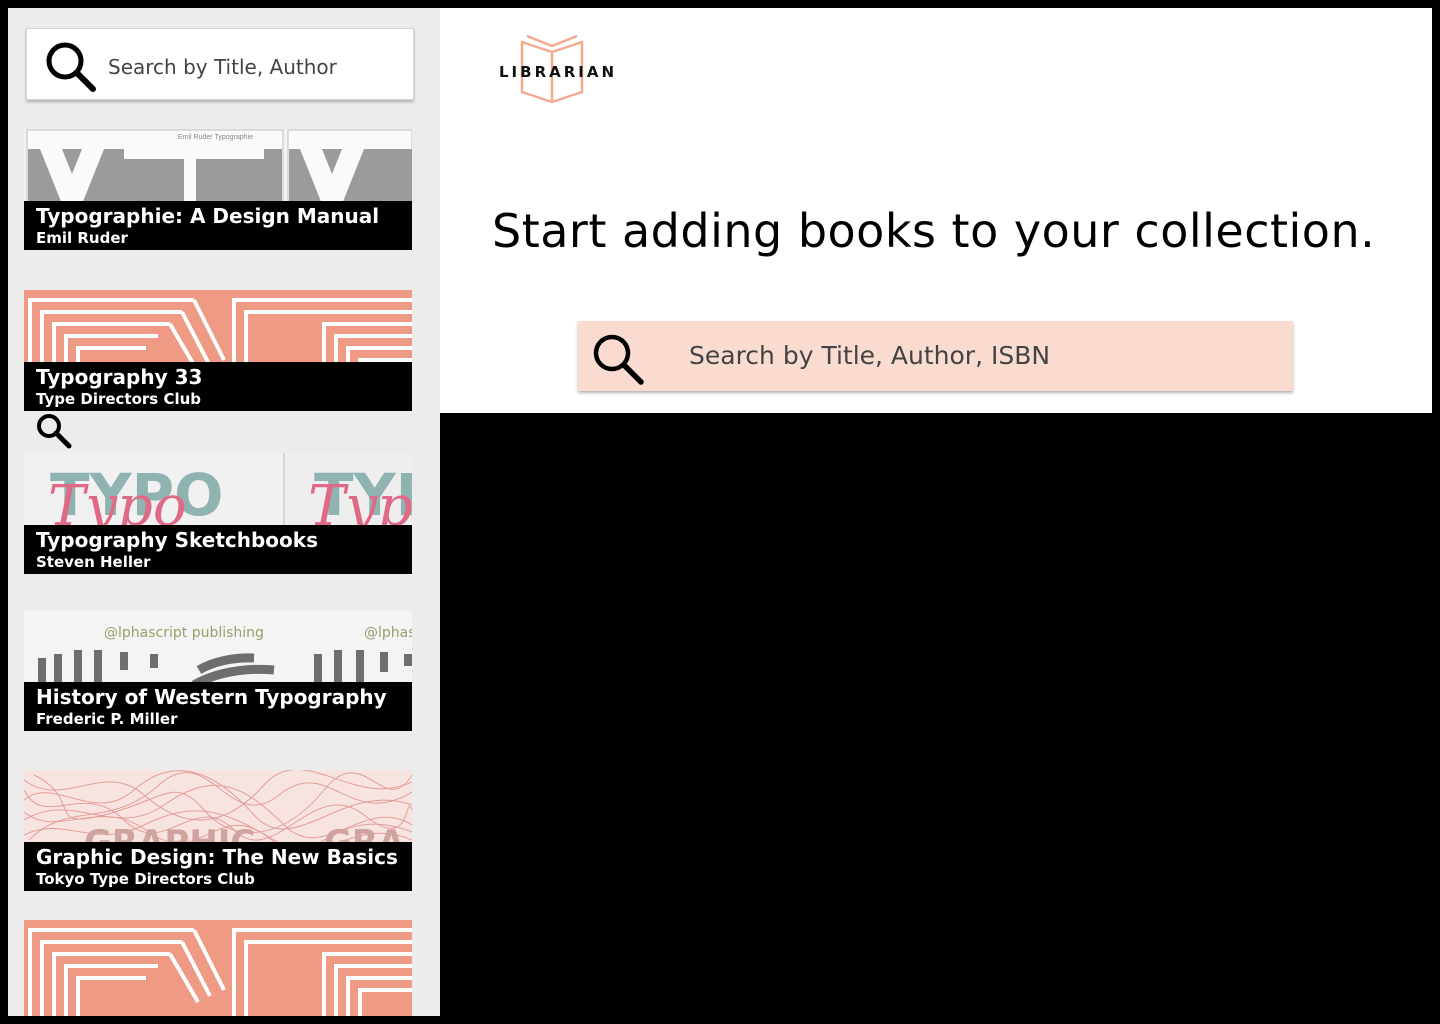  Describe the element at coordinates (217, 857) in the screenshot. I see `book-title: Graphic Design: The New Basics` at that location.